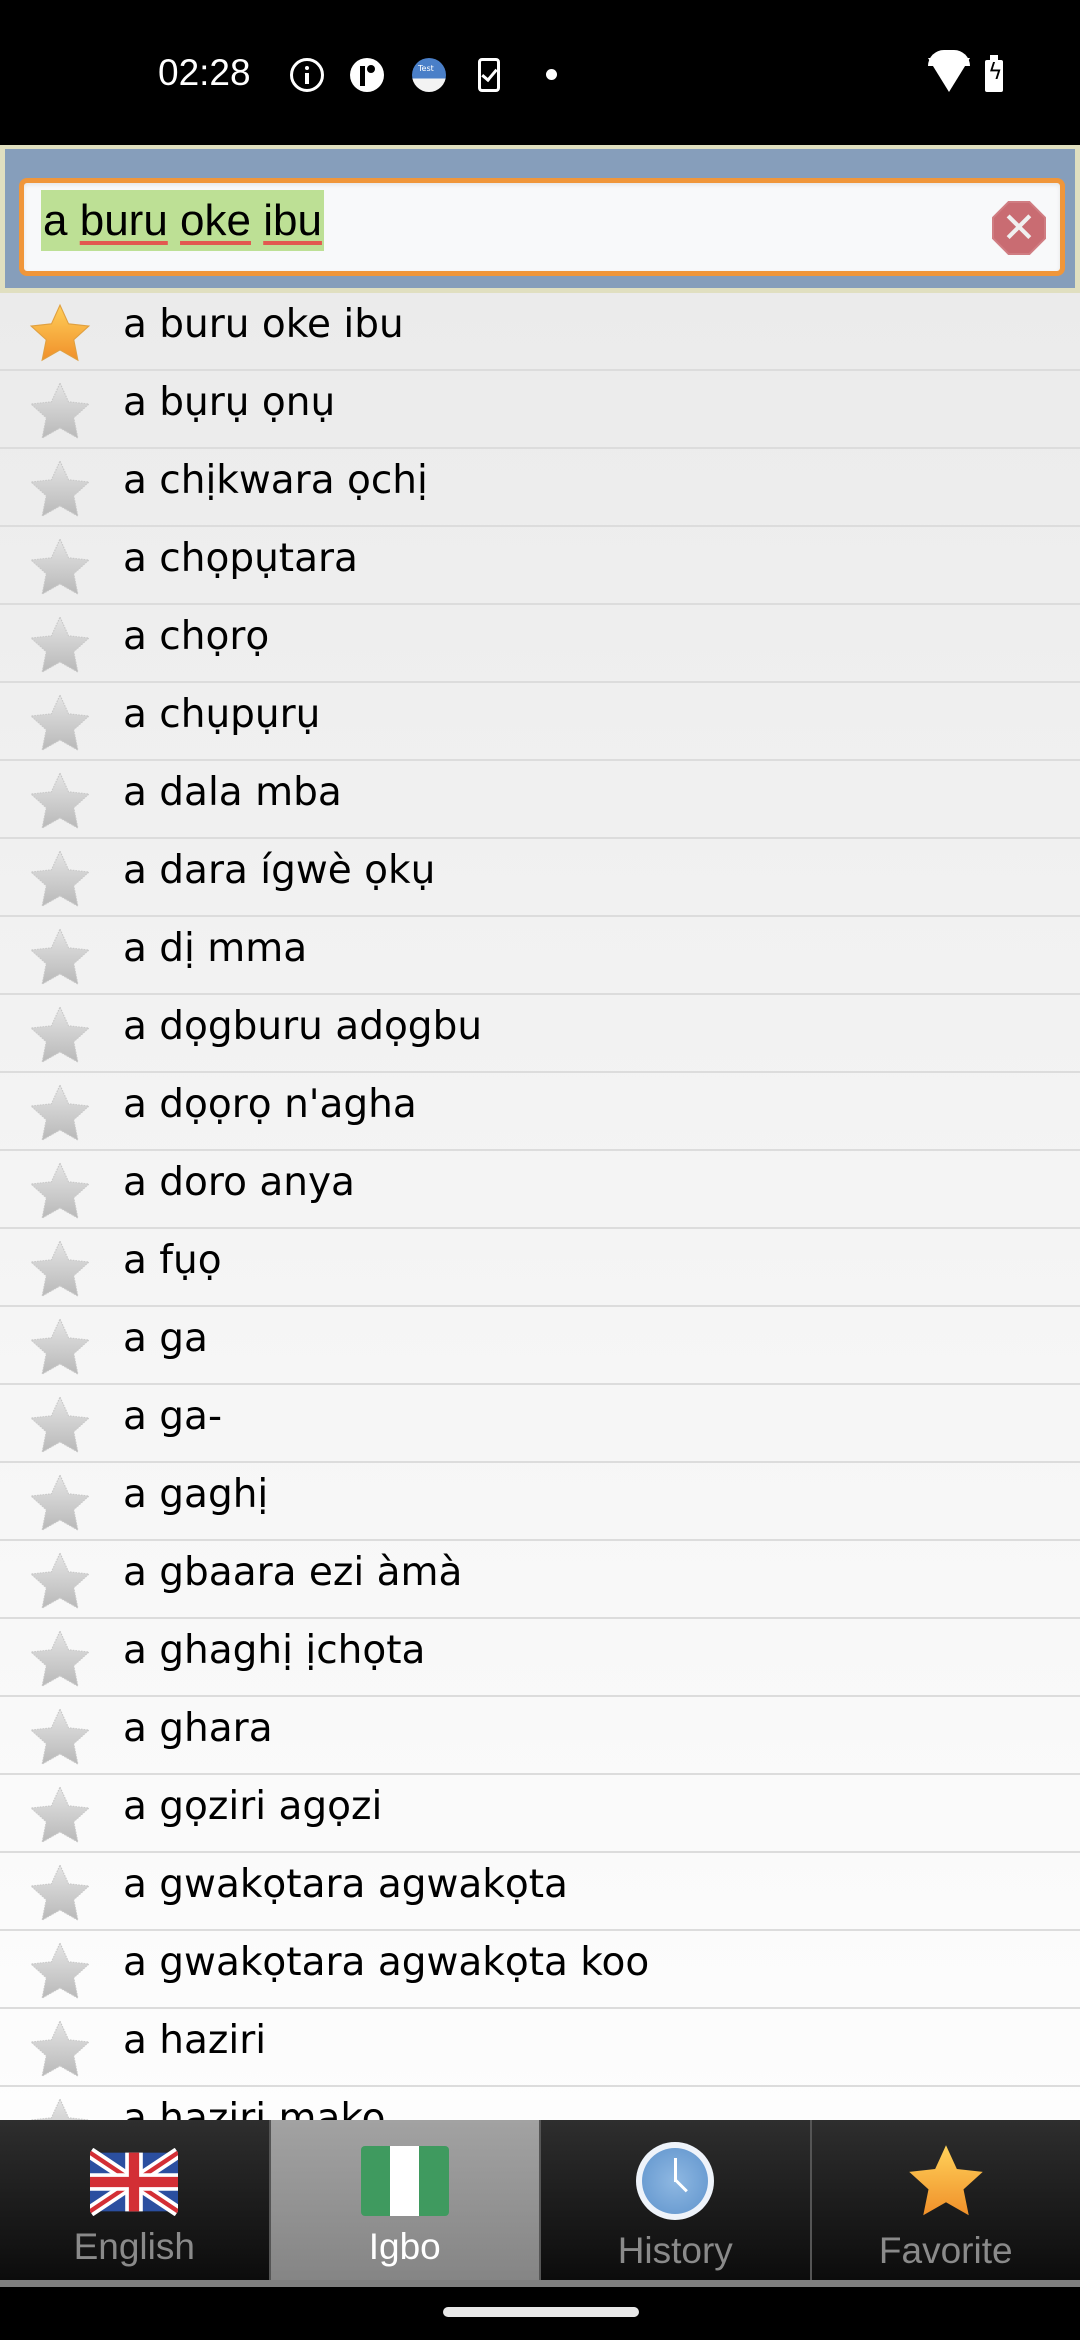 The width and height of the screenshot is (1080, 2340). What do you see at coordinates (215, 220) in the screenshot?
I see `query-word-misspelled: oke` at bounding box center [215, 220].